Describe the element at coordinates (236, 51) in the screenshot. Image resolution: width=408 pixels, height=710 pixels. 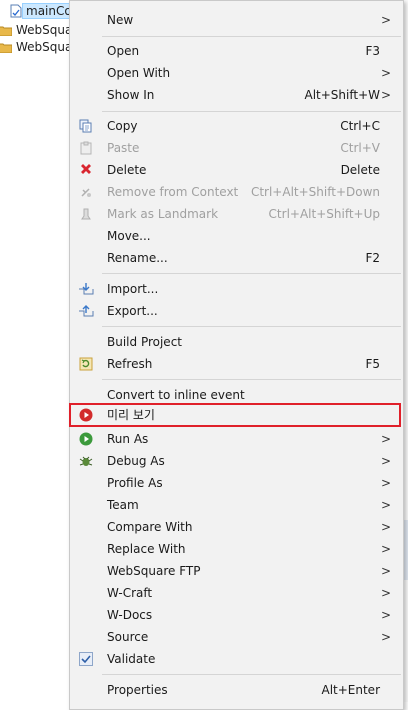
I see `menu-item-open: Open F3` at that location.